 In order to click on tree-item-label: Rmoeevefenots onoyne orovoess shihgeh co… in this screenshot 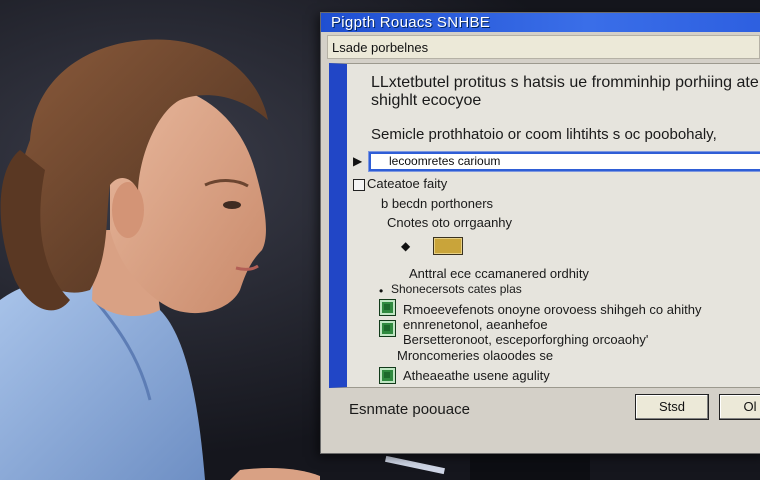, I will do `click(552, 309)`.